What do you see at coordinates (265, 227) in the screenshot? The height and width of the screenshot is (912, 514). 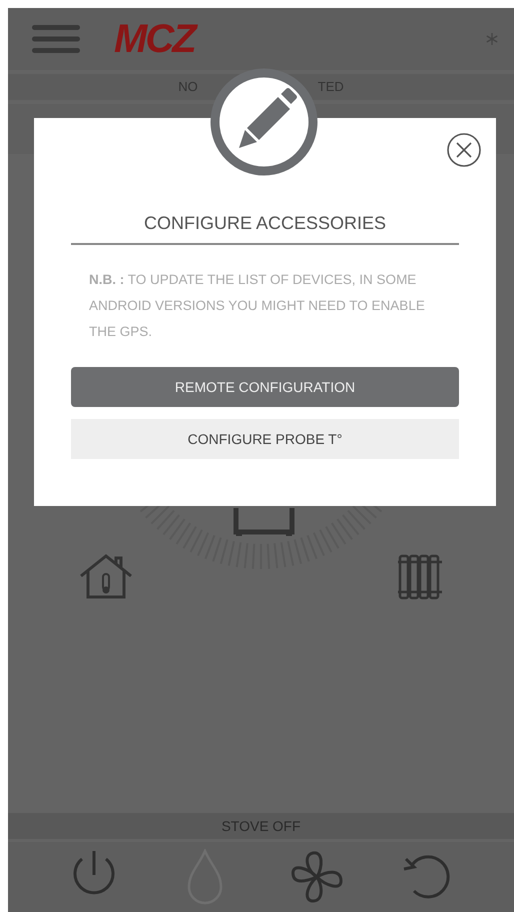 I see `dialog-title: CONFIGURE ACCESSORIES` at bounding box center [265, 227].